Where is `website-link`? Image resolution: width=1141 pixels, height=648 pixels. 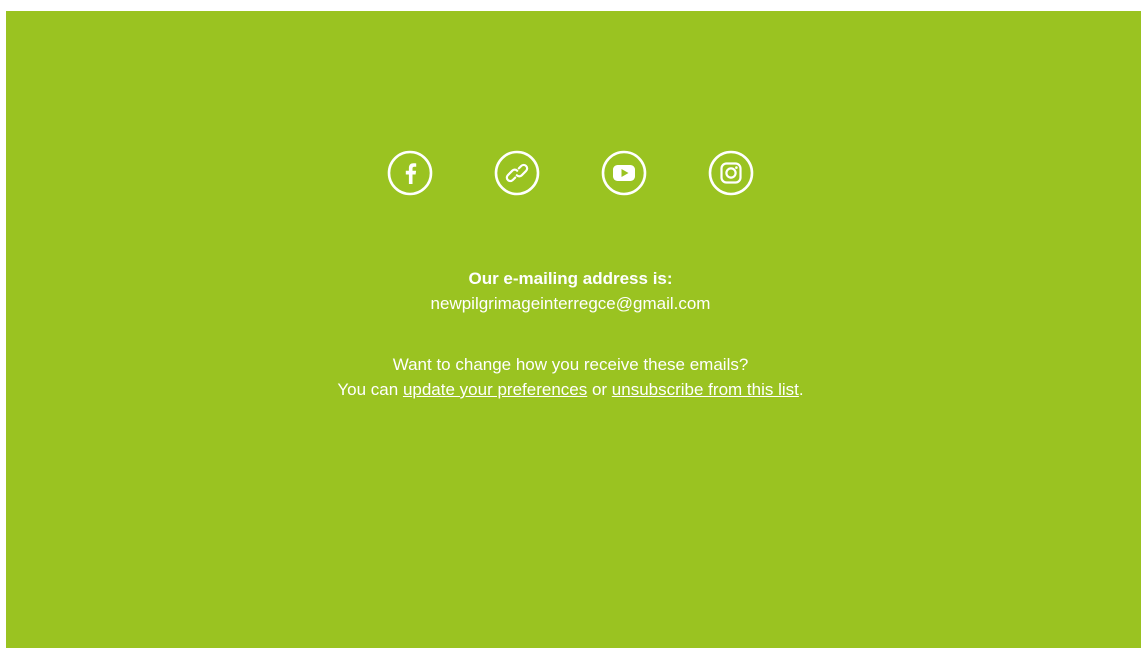
website-link is located at coordinates (517, 173).